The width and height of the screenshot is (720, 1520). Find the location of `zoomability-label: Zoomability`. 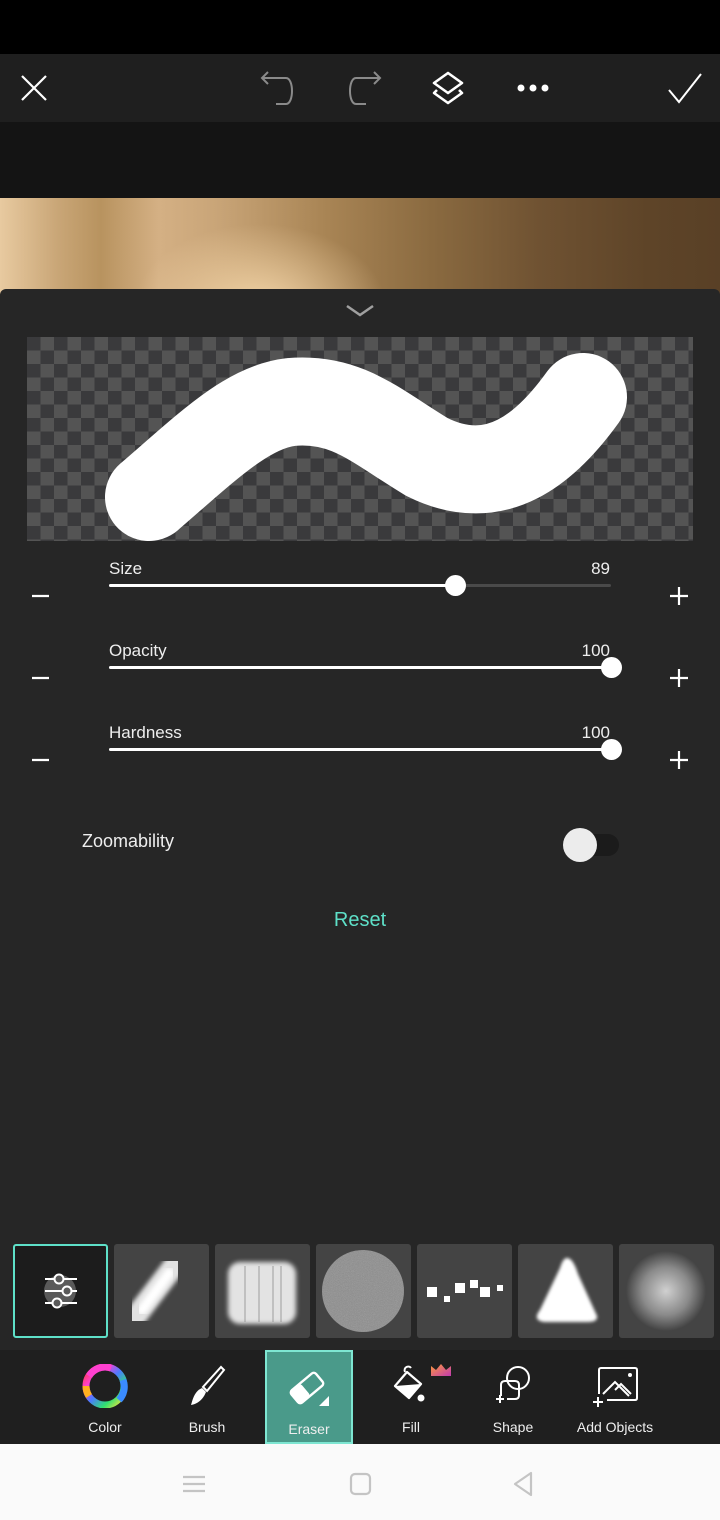

zoomability-label: Zoomability is located at coordinates (128, 841).